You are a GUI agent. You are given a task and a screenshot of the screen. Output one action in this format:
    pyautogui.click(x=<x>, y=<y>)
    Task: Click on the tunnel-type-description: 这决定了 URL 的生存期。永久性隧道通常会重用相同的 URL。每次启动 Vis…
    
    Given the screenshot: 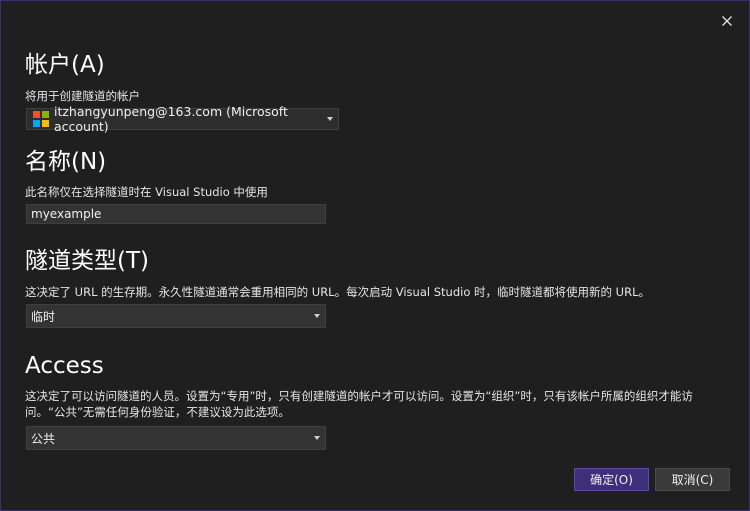 What is the action you would take?
    pyautogui.click(x=337, y=292)
    